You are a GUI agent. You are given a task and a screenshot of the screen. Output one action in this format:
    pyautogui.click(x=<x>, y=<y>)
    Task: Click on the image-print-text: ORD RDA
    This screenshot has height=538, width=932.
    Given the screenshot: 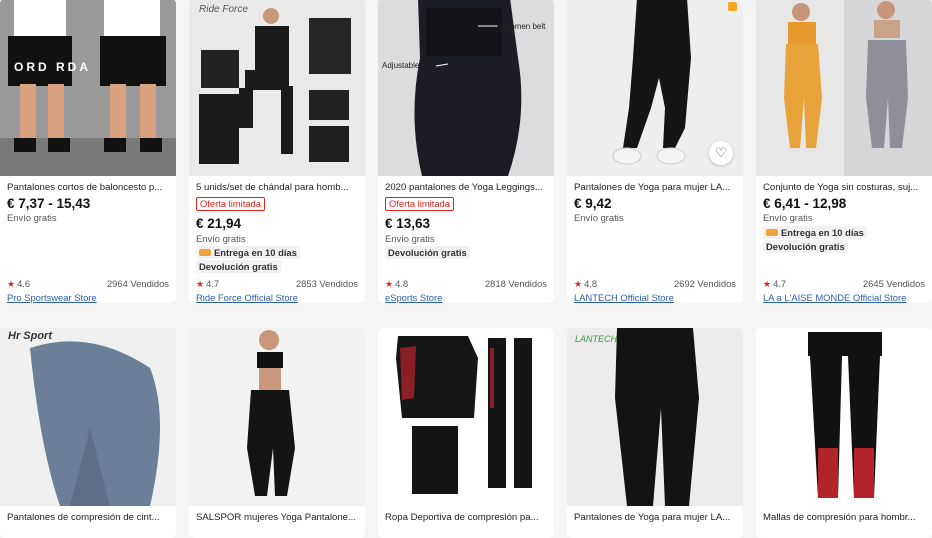 What is the action you would take?
    pyautogui.click(x=52, y=67)
    